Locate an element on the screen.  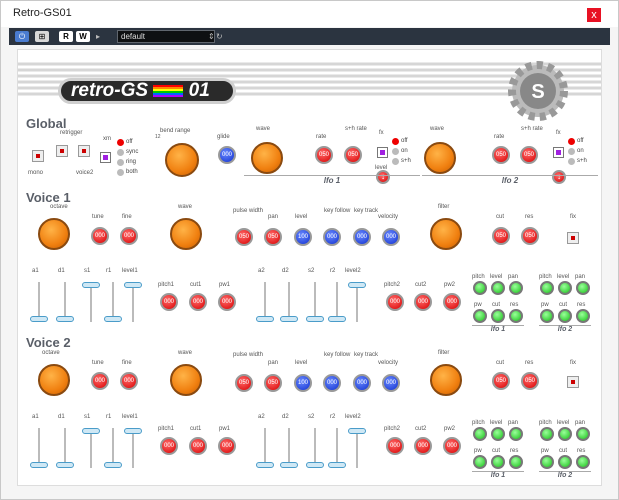
read-button: R is located at coordinates (66, 36).